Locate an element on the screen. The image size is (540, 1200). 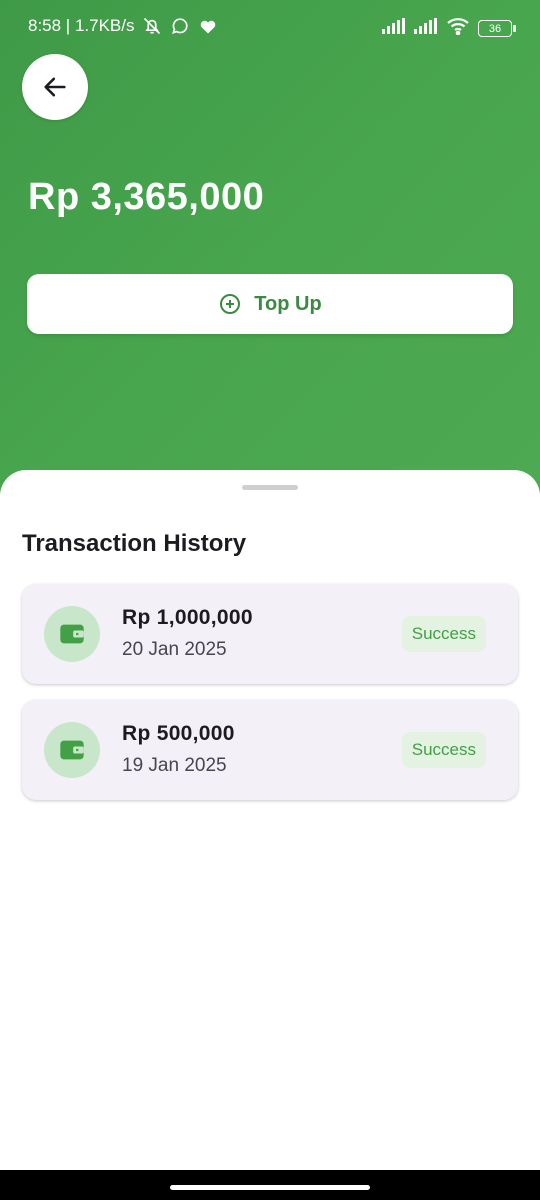
transaction-amount: Rp 500,000 is located at coordinates (178, 733).